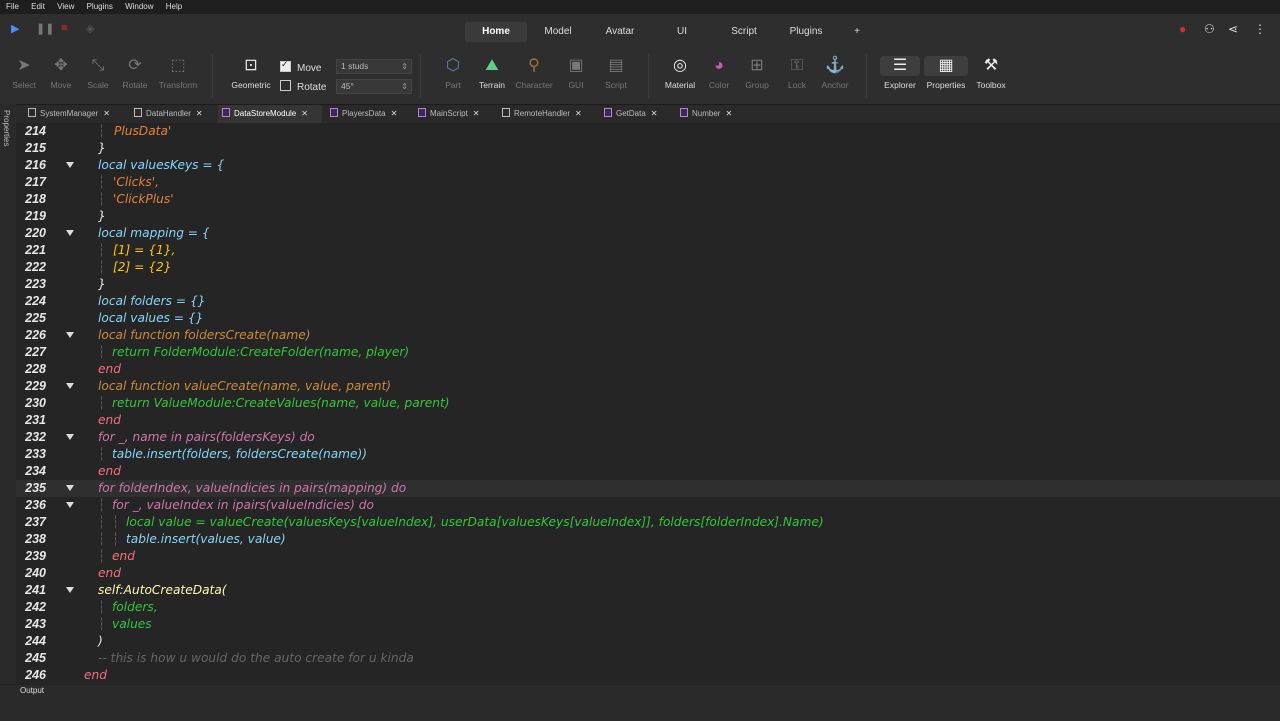  Describe the element at coordinates (374, 86) in the screenshot. I see `rotate-snap-input: 45°` at that location.